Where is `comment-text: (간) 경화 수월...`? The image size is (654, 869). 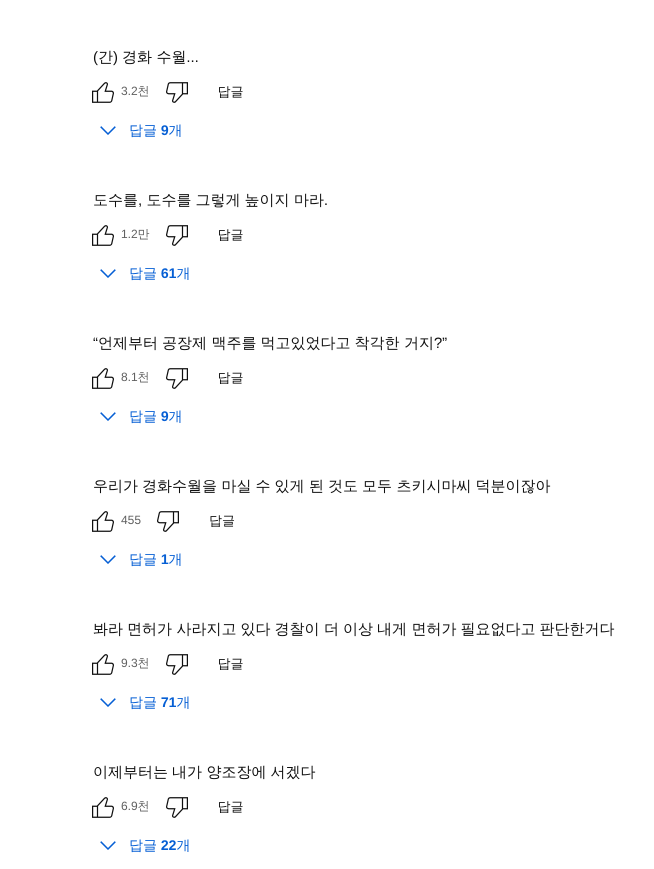 comment-text: (간) 경화 수월... is located at coordinates (146, 58).